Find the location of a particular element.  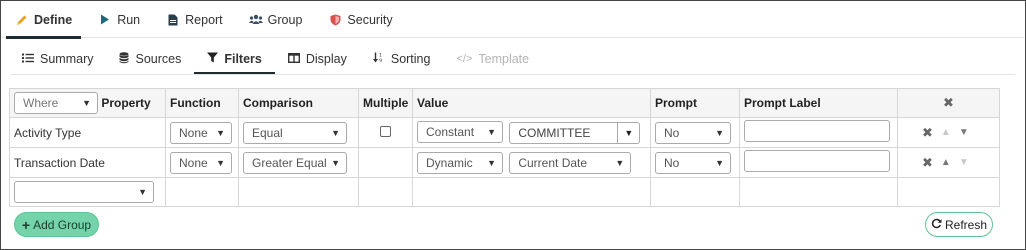

remove-all-icon: ✖ is located at coordinates (948, 102).